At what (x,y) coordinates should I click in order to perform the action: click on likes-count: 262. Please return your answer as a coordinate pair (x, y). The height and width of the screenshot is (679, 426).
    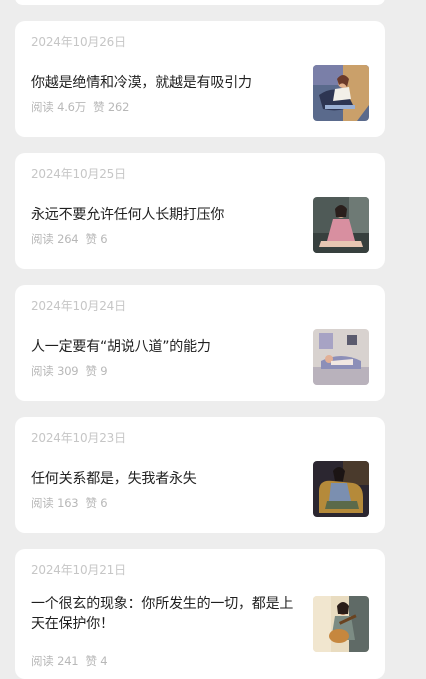
    Looking at the image, I should click on (118, 107).